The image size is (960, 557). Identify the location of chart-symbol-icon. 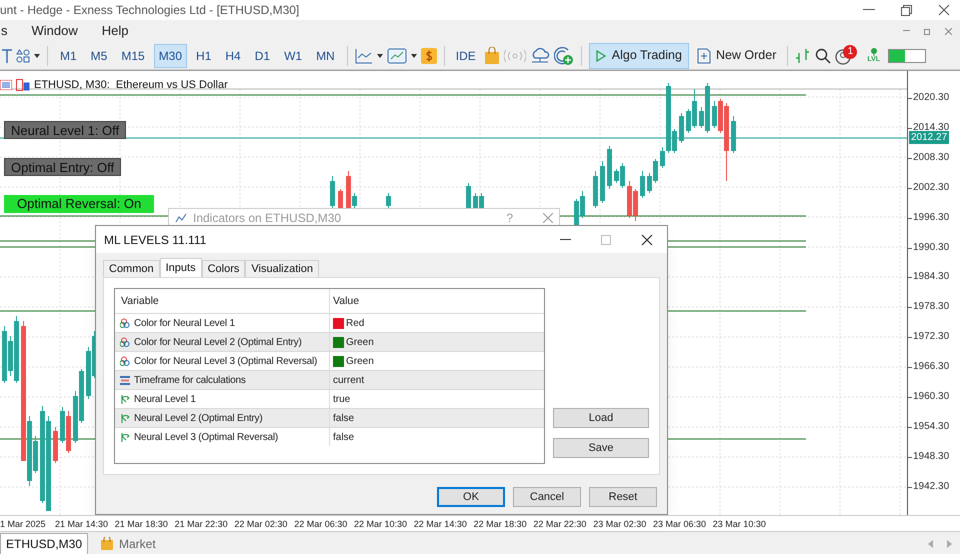
(23, 85).